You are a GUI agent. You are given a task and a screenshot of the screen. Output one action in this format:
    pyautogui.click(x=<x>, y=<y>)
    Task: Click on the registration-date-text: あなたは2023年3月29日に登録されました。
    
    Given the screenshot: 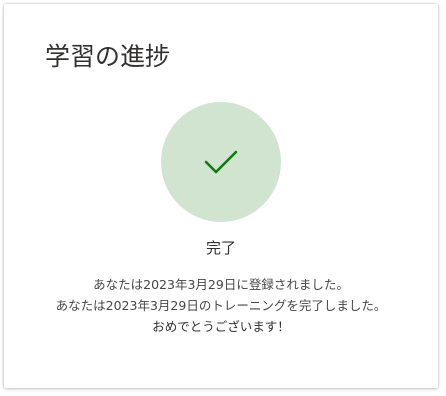 What is the action you would take?
    pyautogui.click(x=221, y=284)
    